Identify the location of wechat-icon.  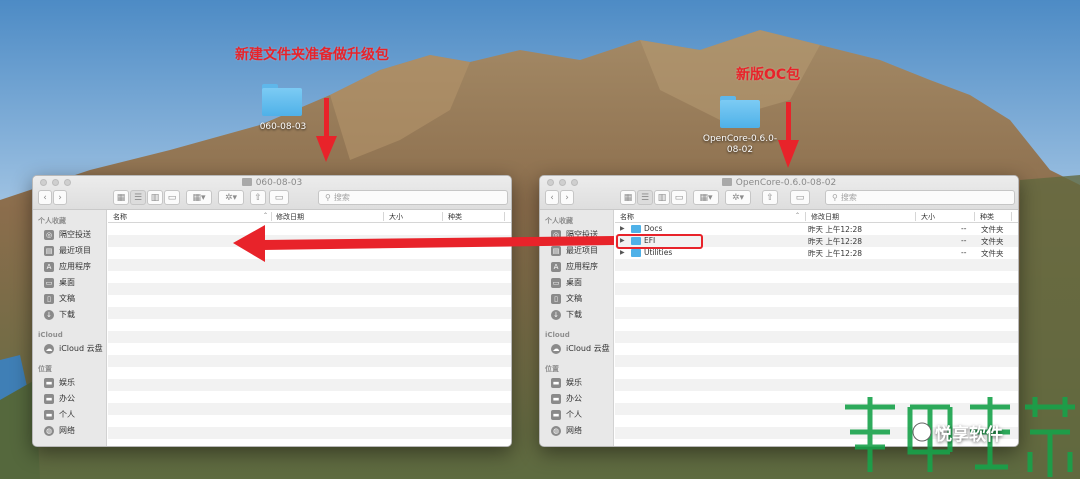
(922, 432).